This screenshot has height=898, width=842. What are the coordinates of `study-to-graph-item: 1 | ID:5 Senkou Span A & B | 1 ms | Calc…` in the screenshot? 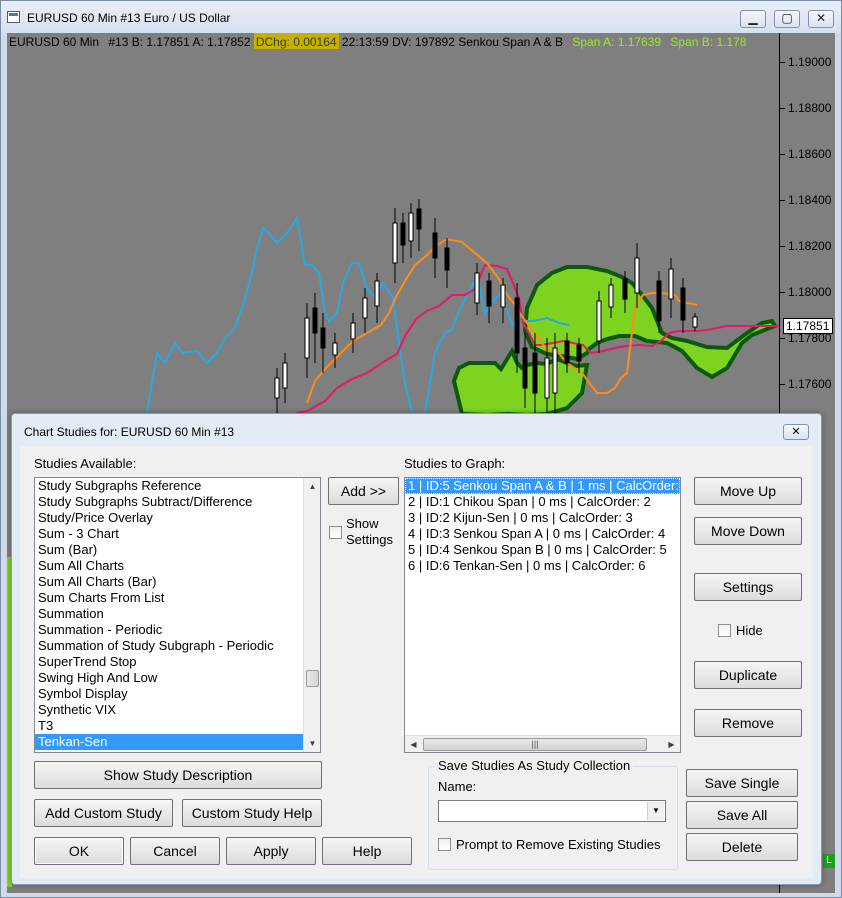 It's located at (542, 486).